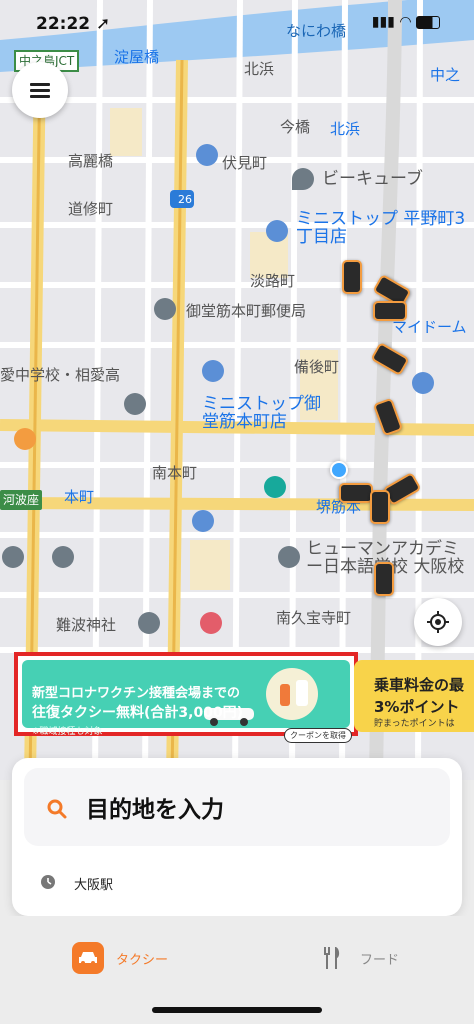  What do you see at coordinates (414, 696) in the screenshot?
I see `points-banner: 乗車料金の最 3%ポイント 貯まったポイントは` at bounding box center [414, 696].